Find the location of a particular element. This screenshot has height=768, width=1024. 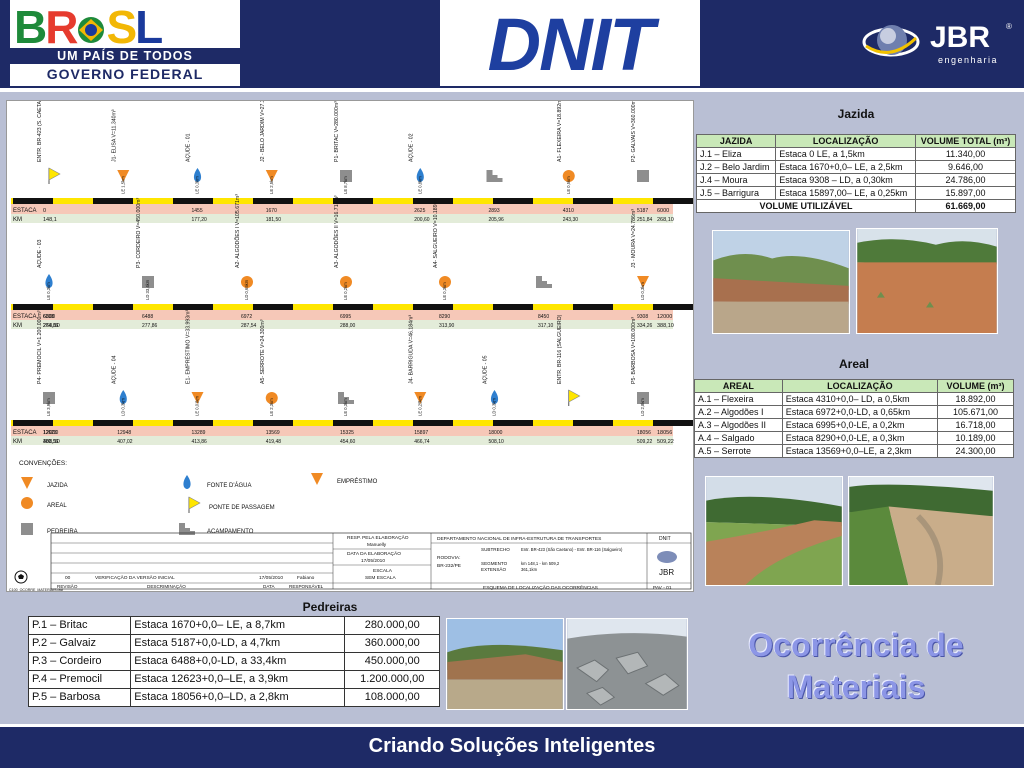

legend-label: PEDREIRA is located at coordinates (62, 532).